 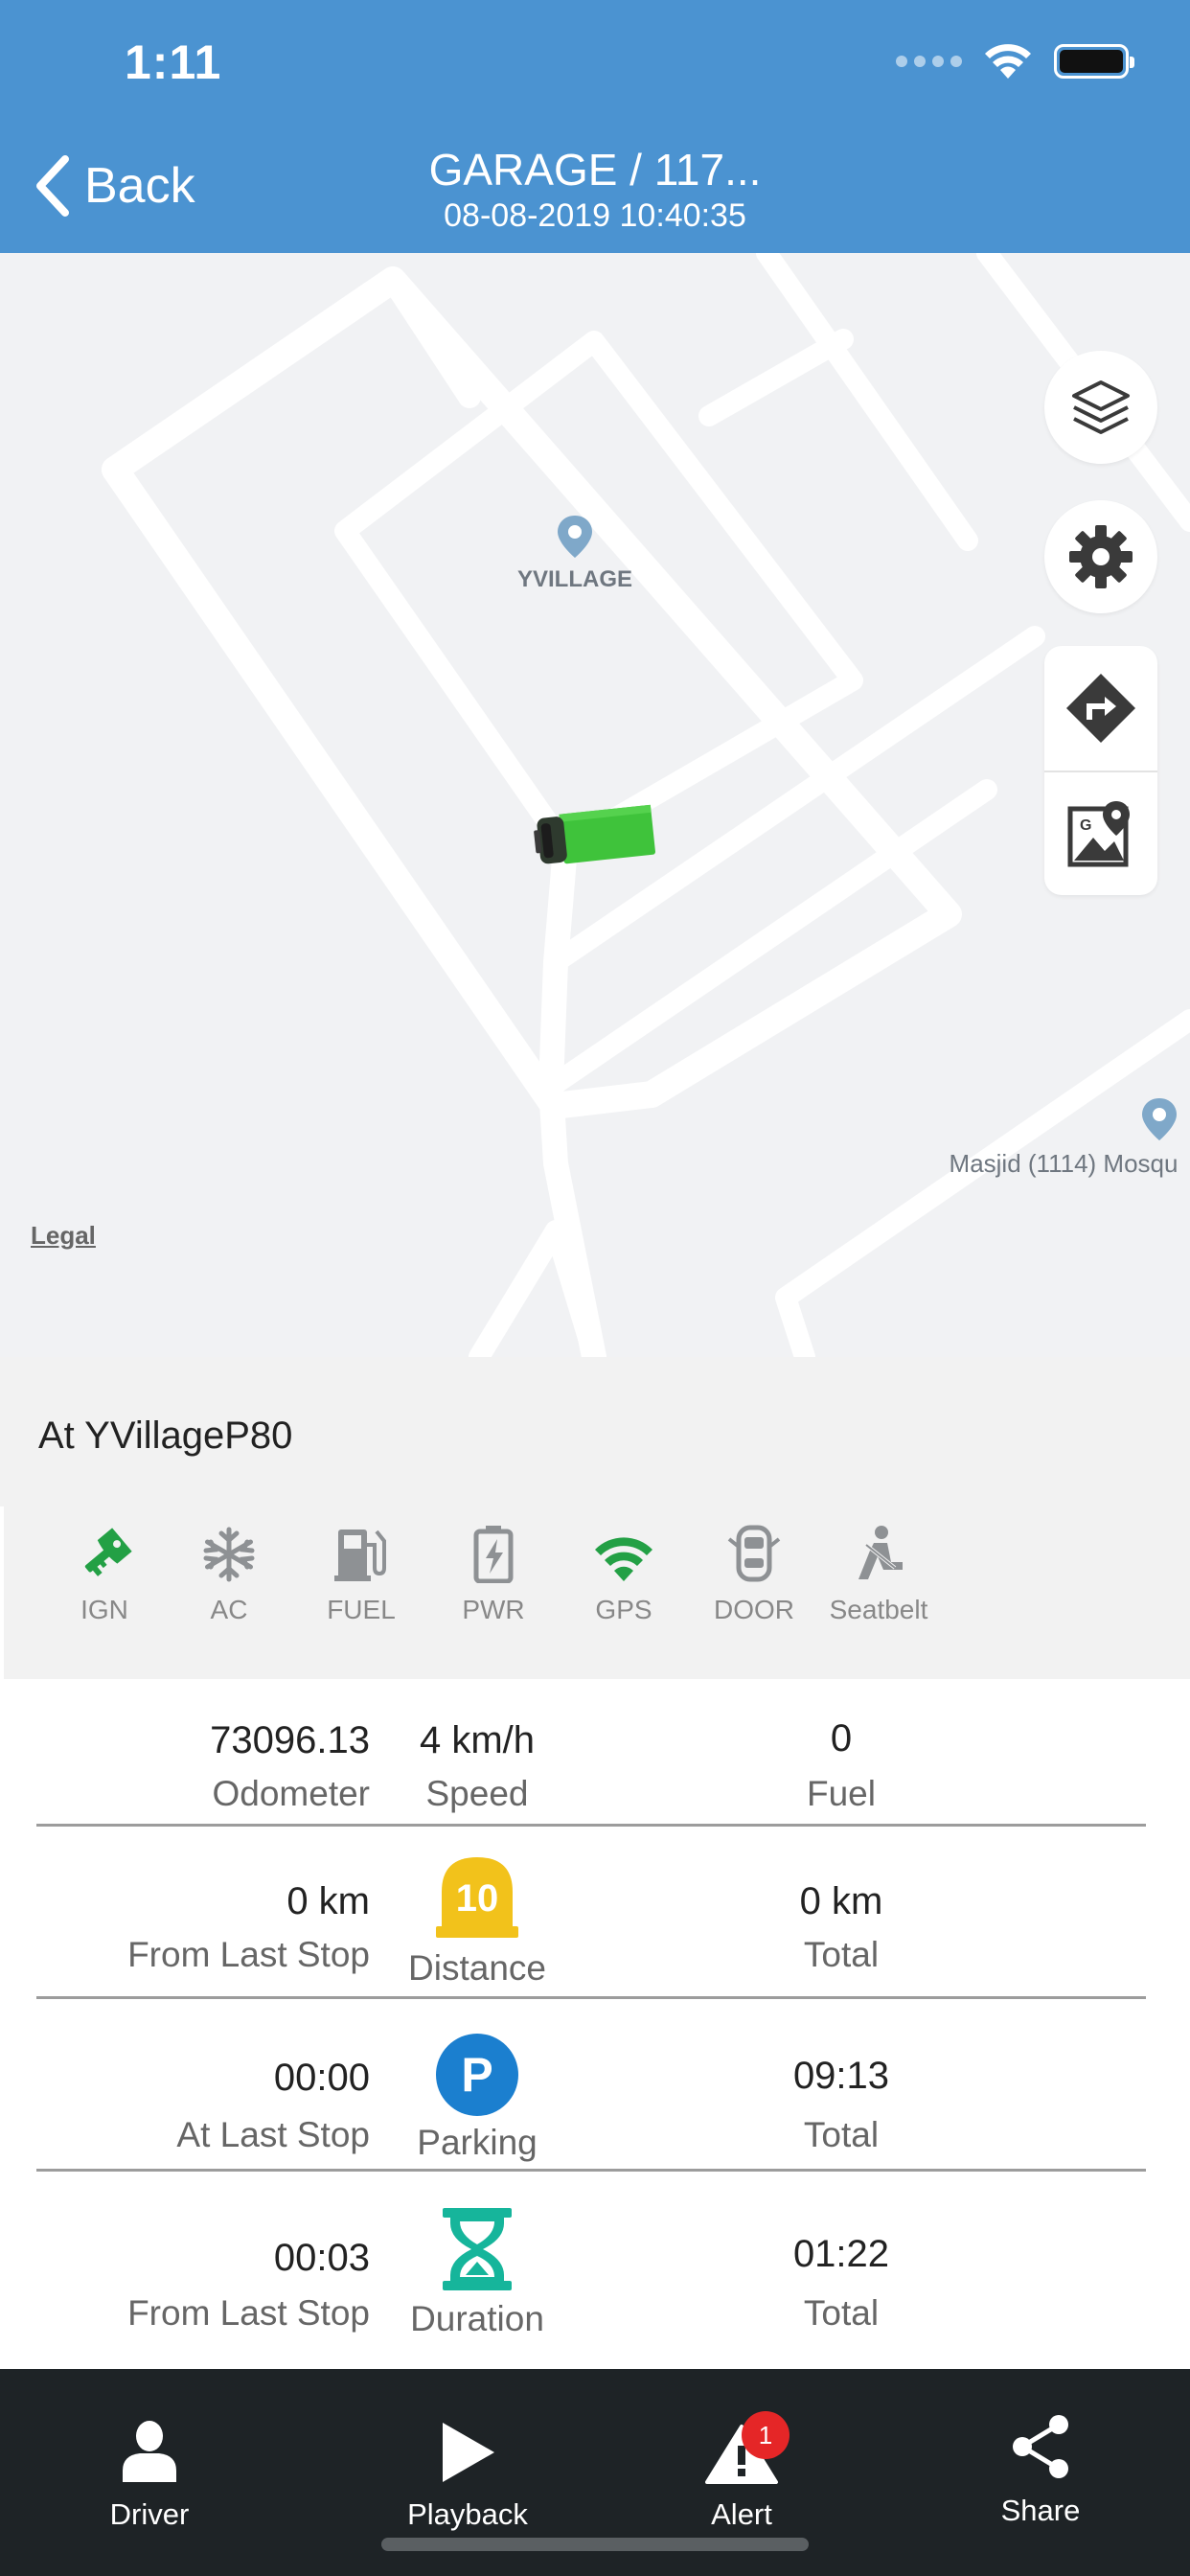 I want to click on current-location-text: At YVillageP80, so click(x=166, y=1435).